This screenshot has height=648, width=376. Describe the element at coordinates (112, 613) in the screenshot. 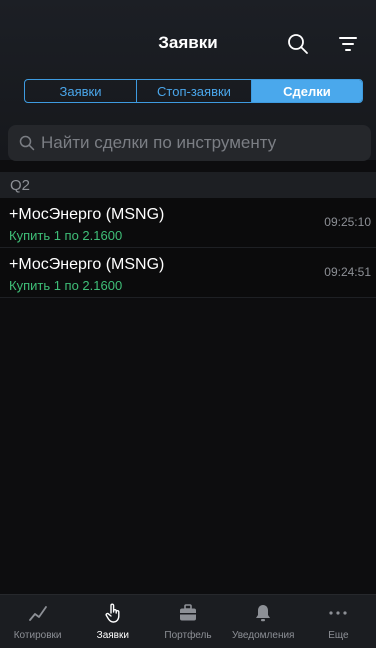

I see `hand-icon` at that location.